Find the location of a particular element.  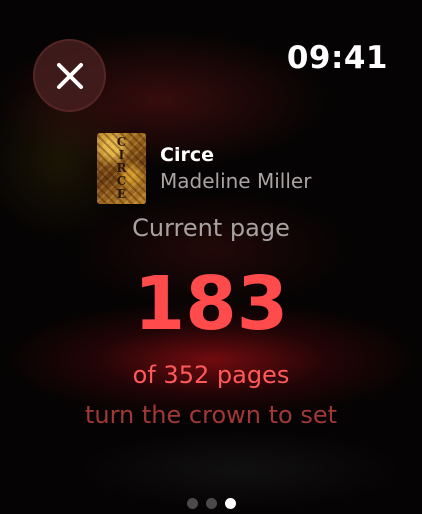

close-button is located at coordinates (69, 75).